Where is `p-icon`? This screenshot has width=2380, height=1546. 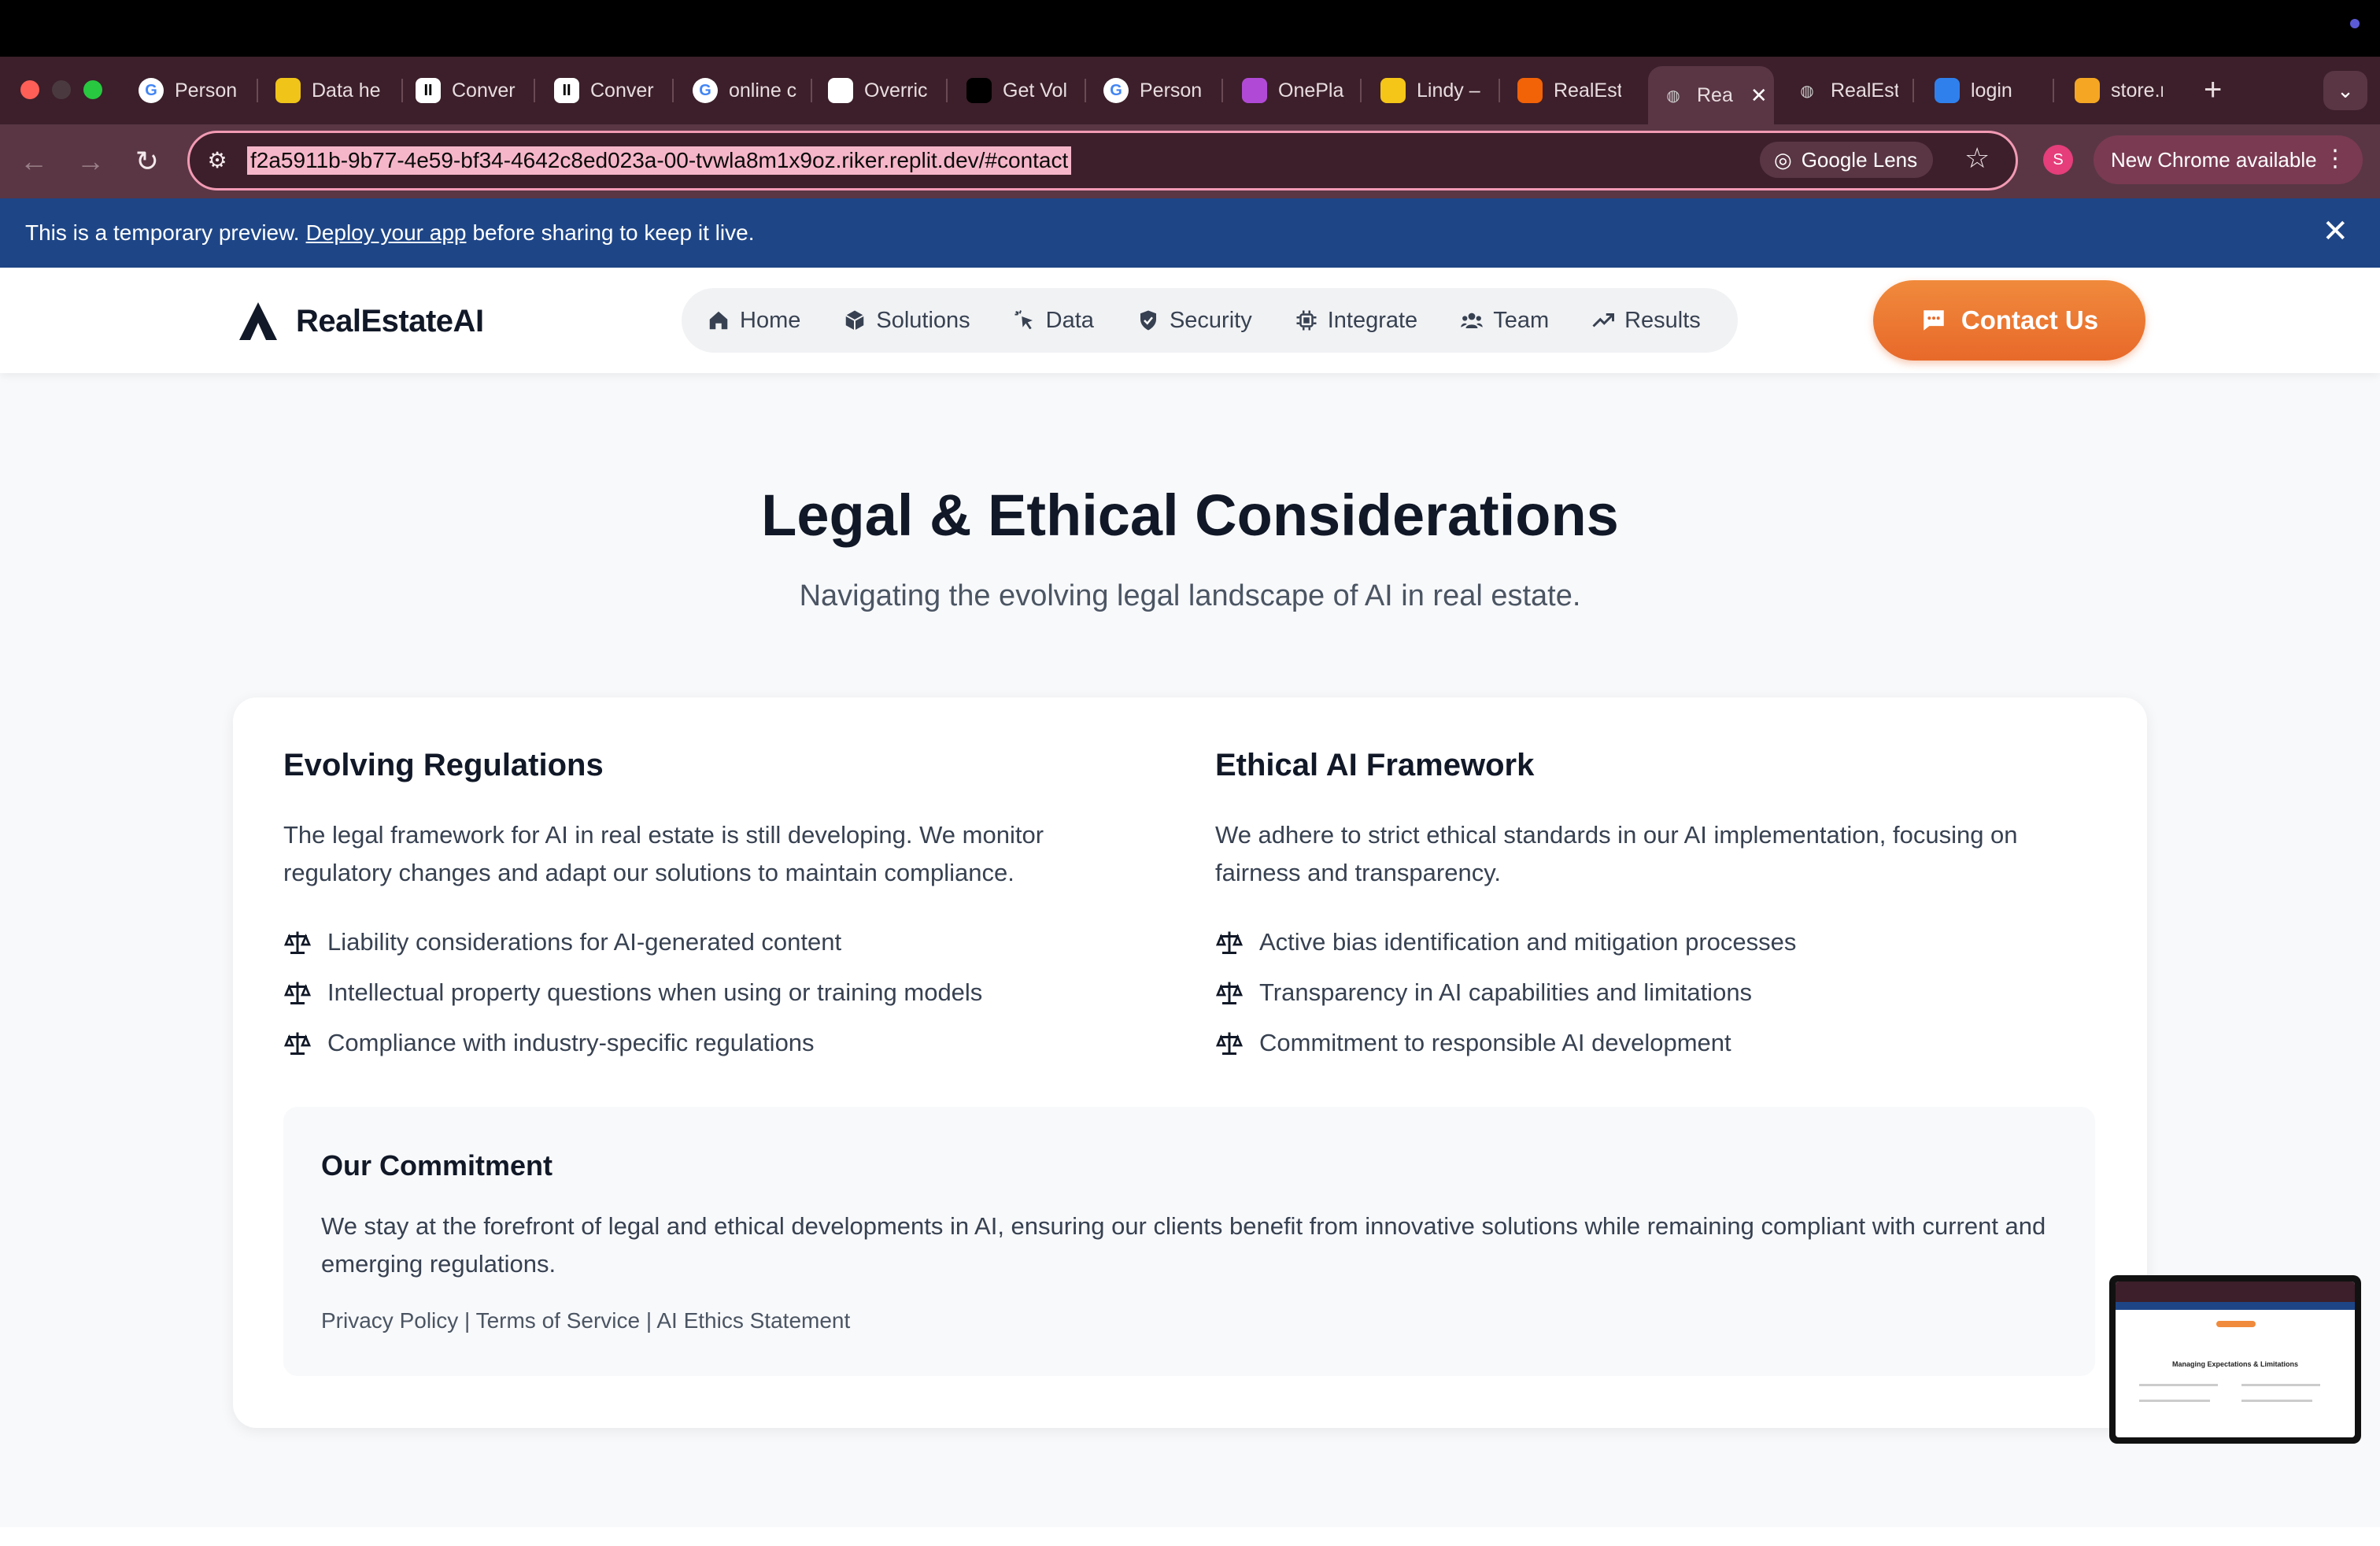
p-icon is located at coordinates (979, 90).